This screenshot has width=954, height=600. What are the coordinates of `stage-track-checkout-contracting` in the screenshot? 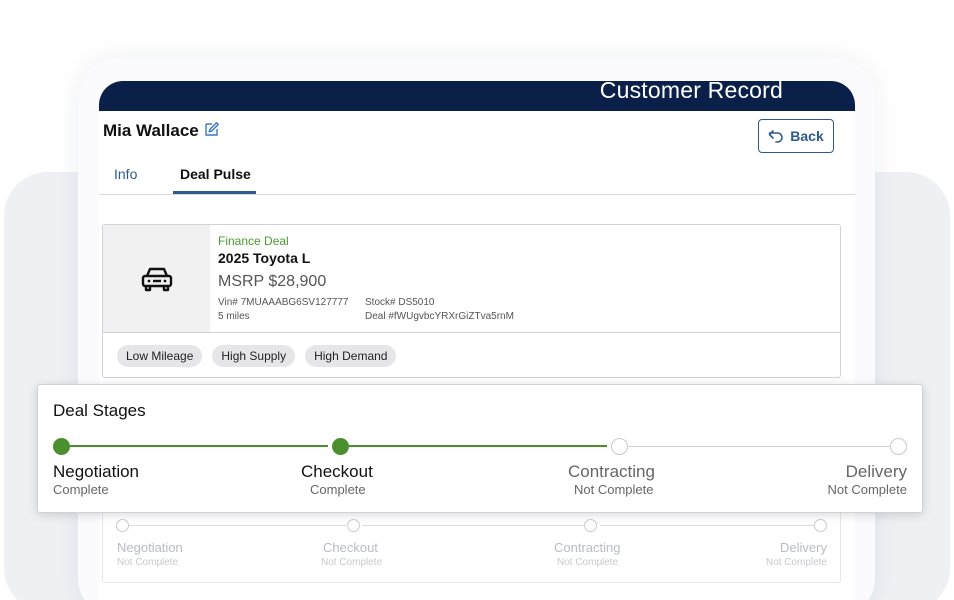 It's located at (478, 446).